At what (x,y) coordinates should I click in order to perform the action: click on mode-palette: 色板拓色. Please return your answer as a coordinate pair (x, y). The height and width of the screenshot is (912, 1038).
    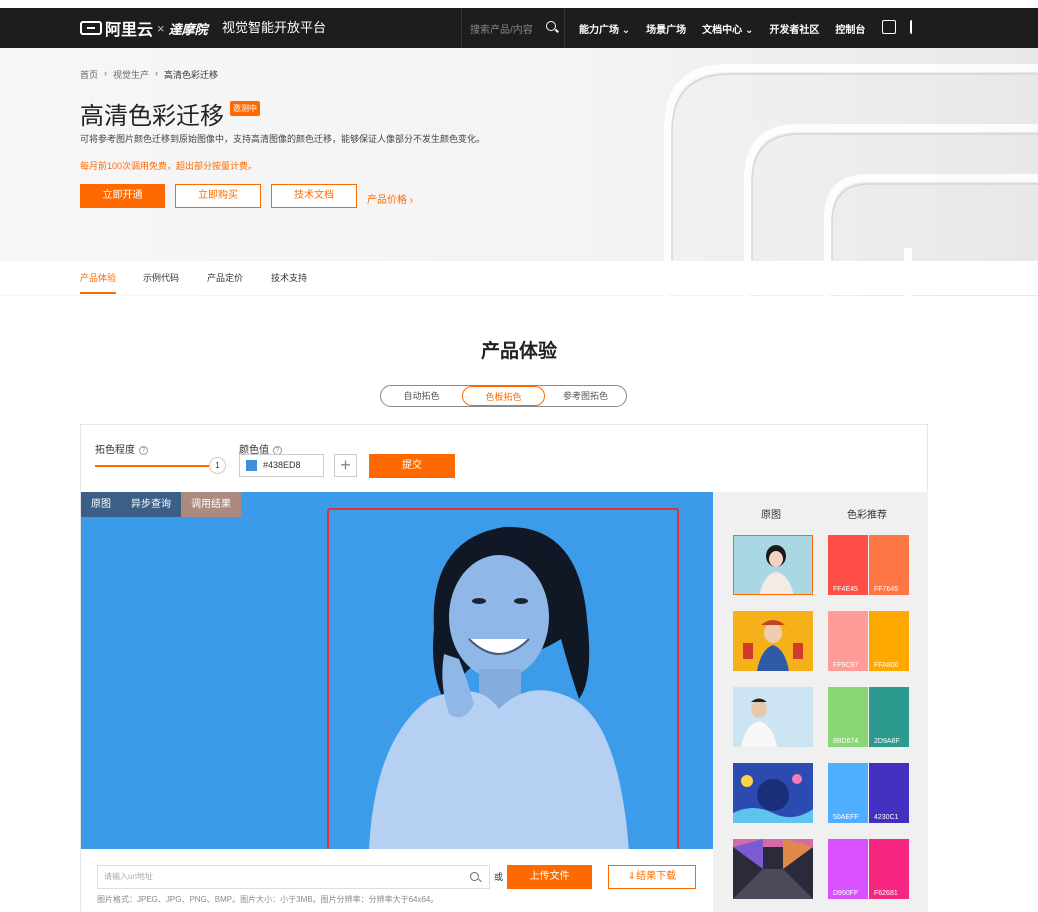
    Looking at the image, I should click on (503, 396).